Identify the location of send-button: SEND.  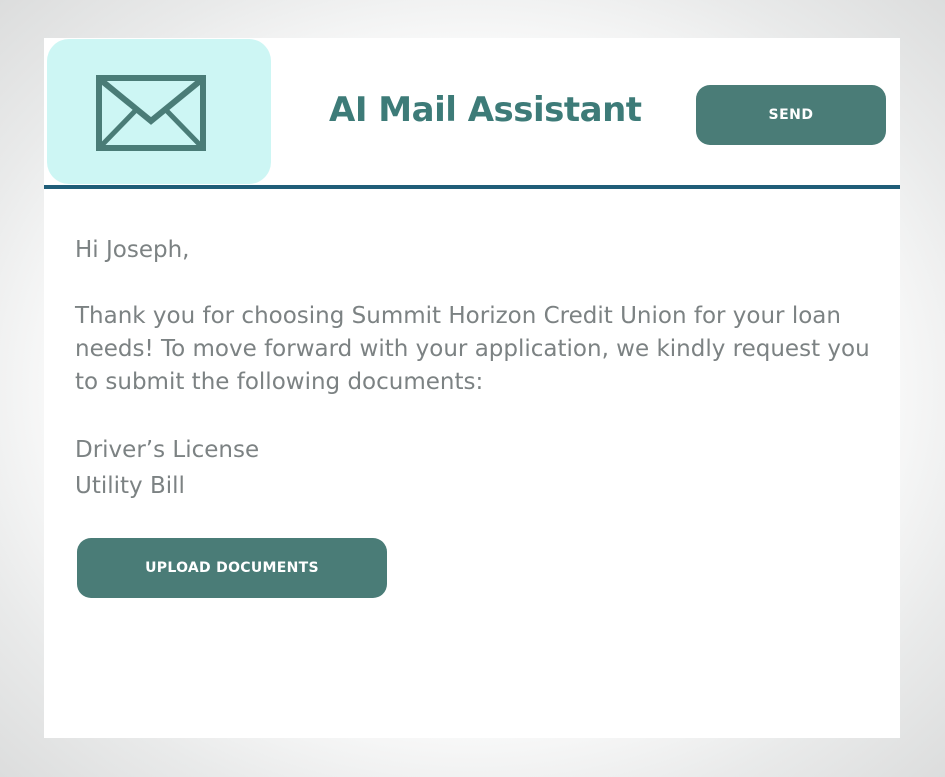
(791, 115).